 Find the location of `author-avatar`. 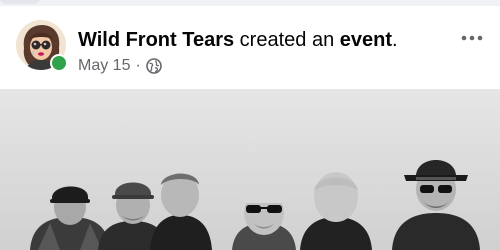

author-avatar is located at coordinates (42, 46).